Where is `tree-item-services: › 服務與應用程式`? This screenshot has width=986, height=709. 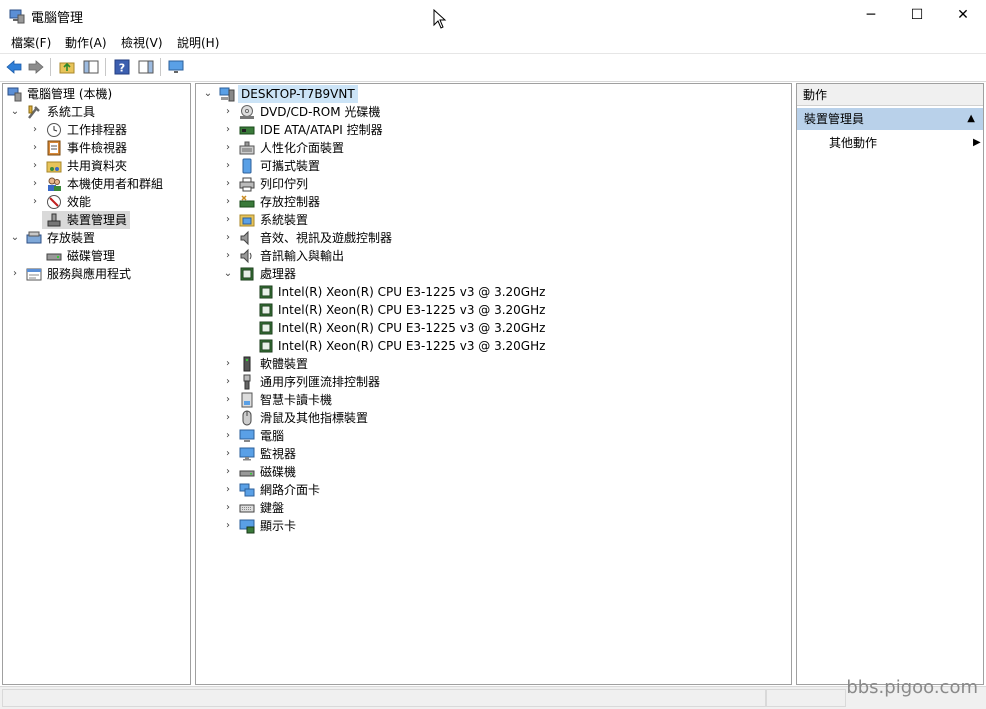
tree-item-services: › 服務與應用程式 is located at coordinates (97, 274).